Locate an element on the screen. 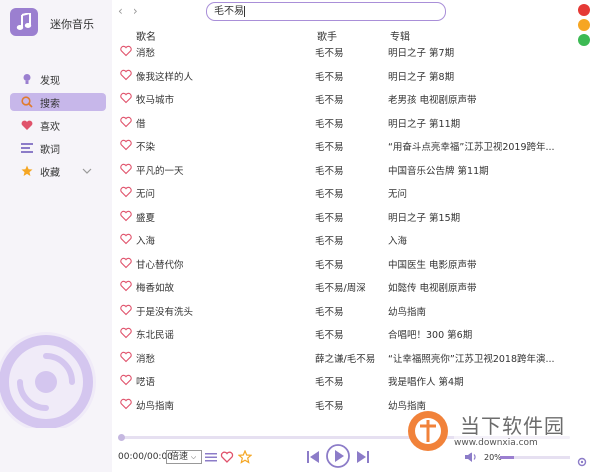 The width and height of the screenshot is (590, 472). song-row: 像我这样的人 毛不易 明日之子 第8期 is located at coordinates (344, 76).